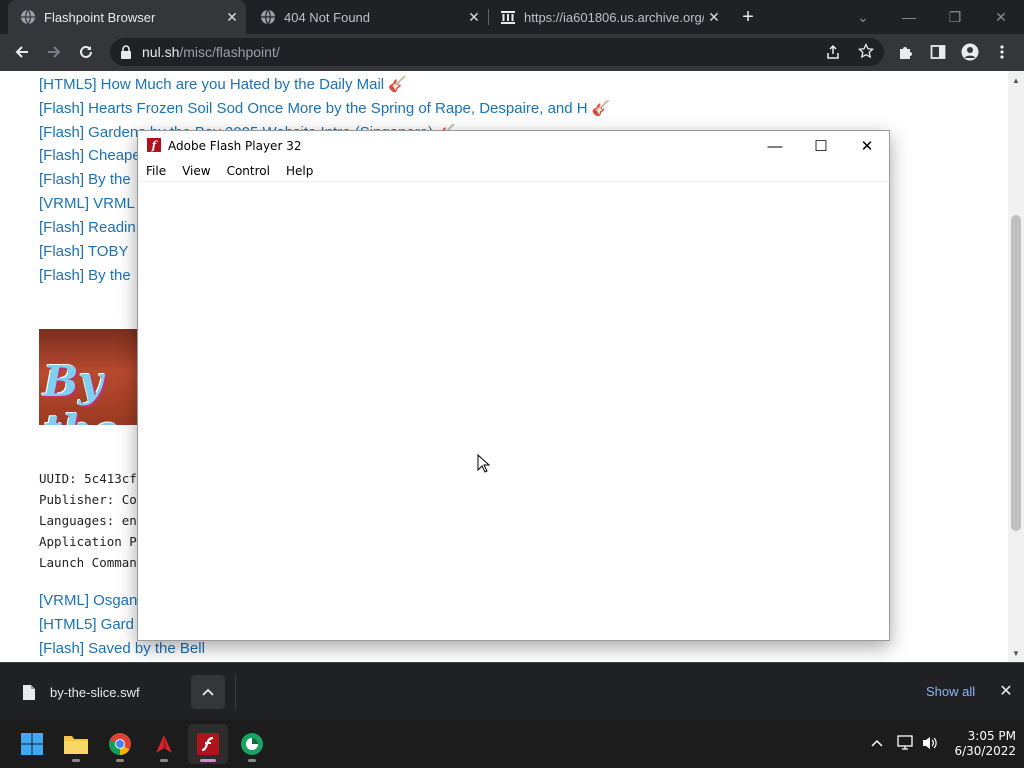  Describe the element at coordinates (1016, 653) in the screenshot. I see `scroll-down-icon: ▼` at that location.